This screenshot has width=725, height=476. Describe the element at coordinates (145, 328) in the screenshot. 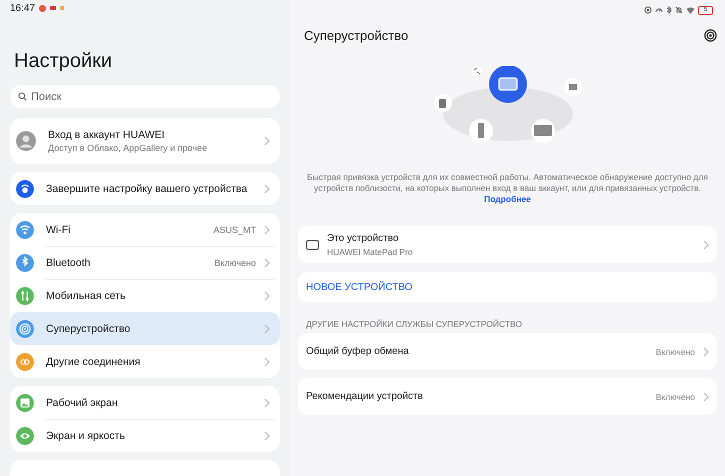

I see `settings-item: Суперустройство` at that location.